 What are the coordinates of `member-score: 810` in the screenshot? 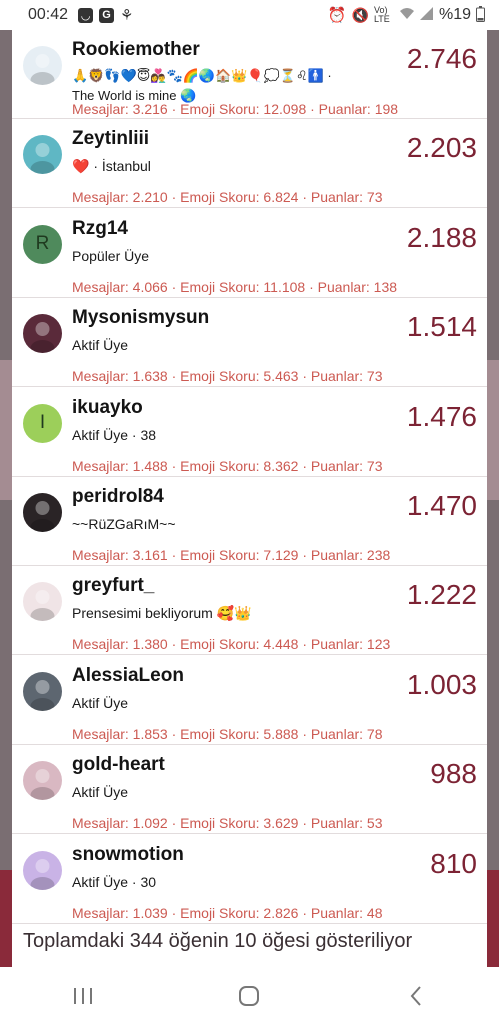 It's located at (453, 863).